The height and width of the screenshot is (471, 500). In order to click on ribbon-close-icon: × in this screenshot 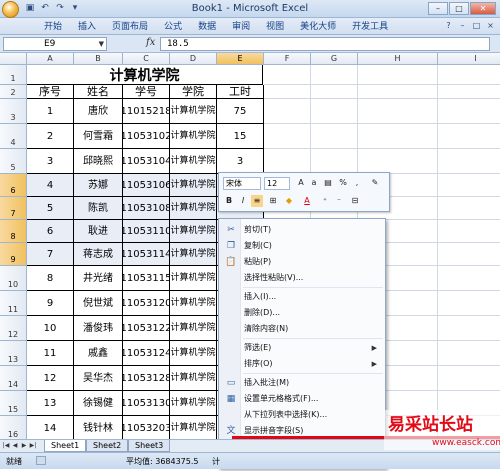, I will do `click(490, 25)`.